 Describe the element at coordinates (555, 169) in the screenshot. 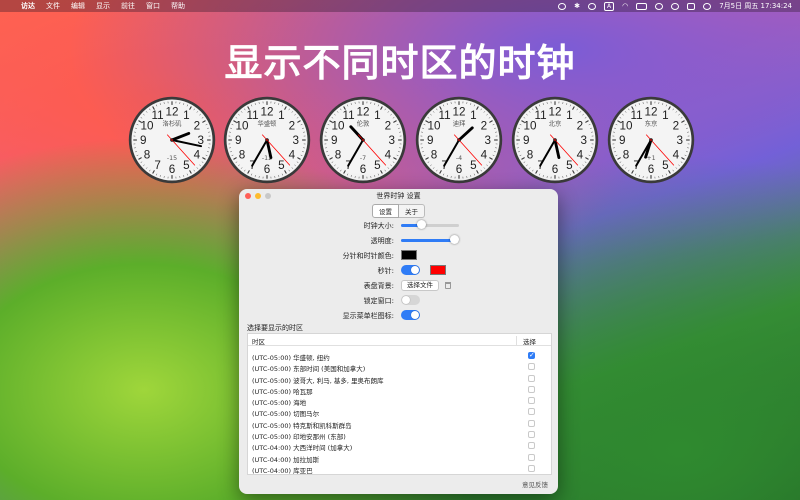

I see `clock-numeral: 6` at that location.